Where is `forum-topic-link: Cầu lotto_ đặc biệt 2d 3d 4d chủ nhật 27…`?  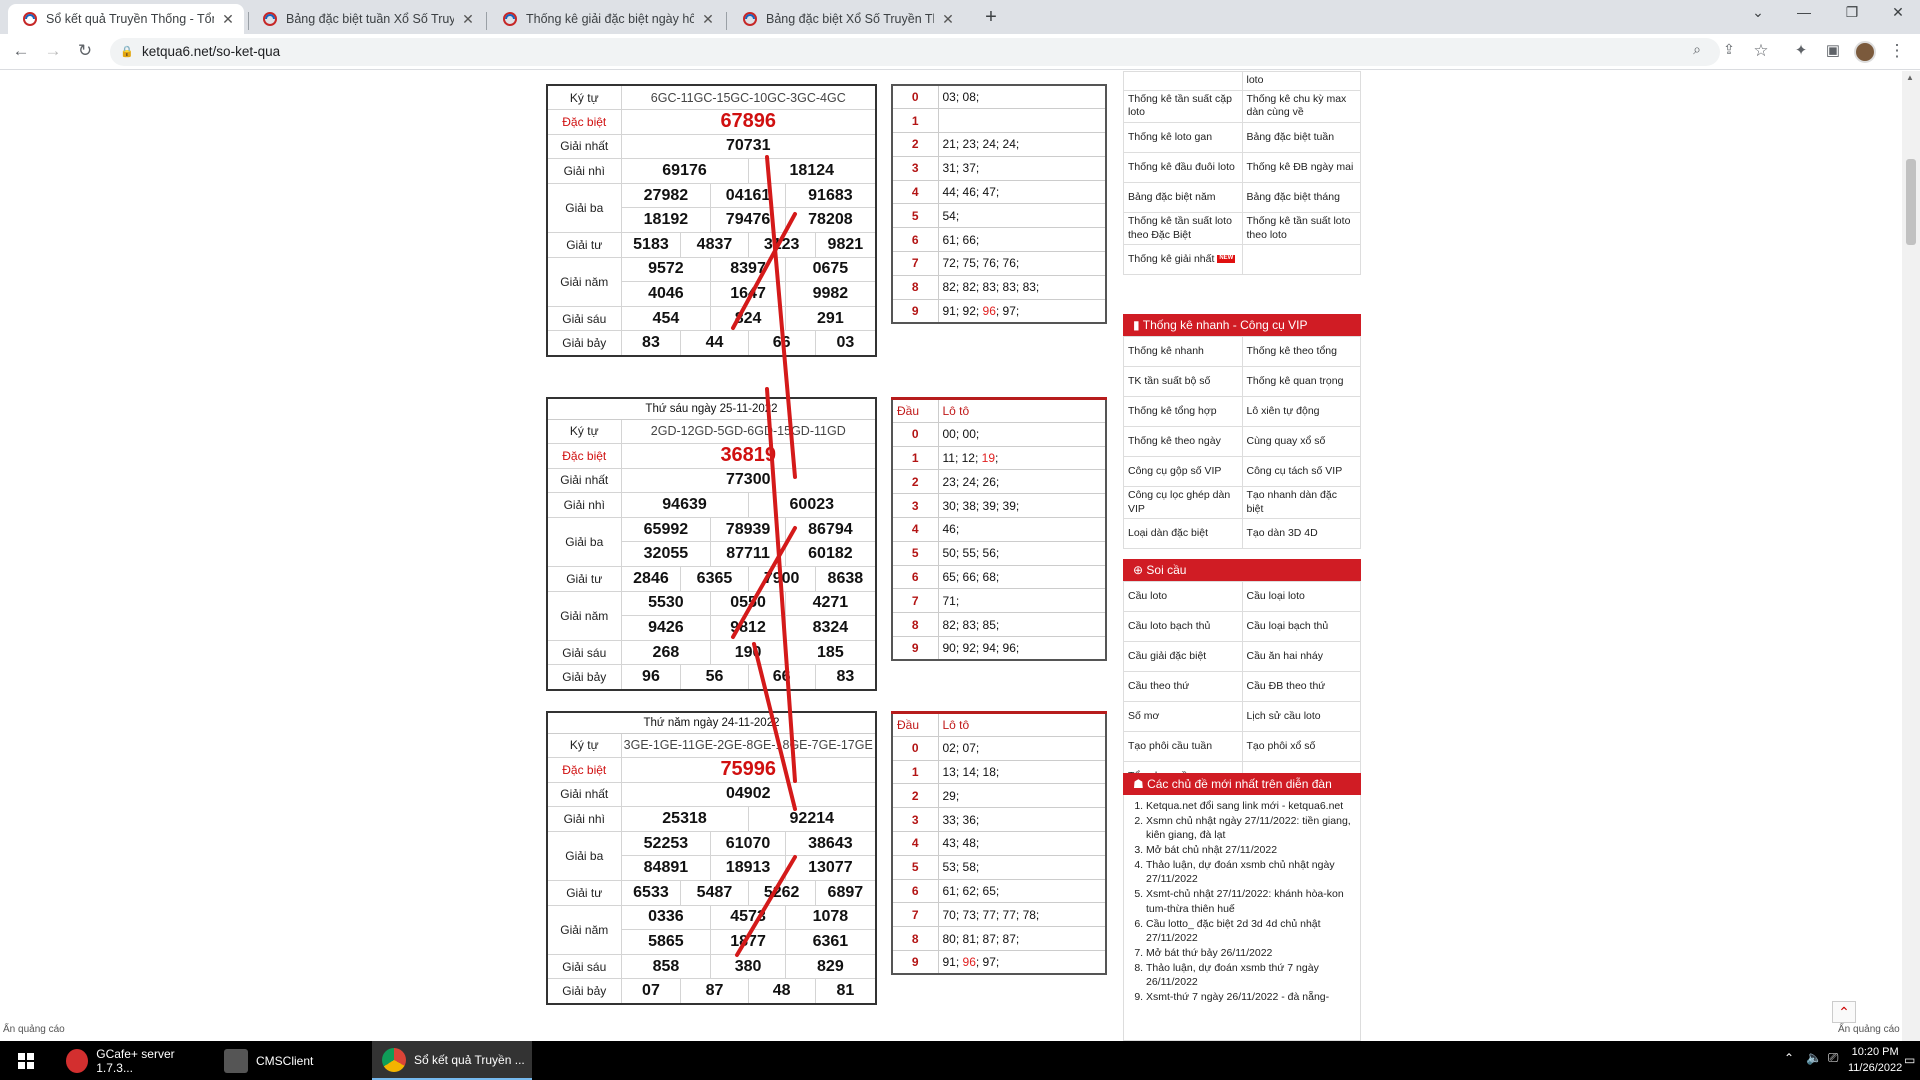
forum-topic-link: Cầu lotto_ đặc biệt 2d 3d 4d chủ nhật 27… is located at coordinates (1251, 931).